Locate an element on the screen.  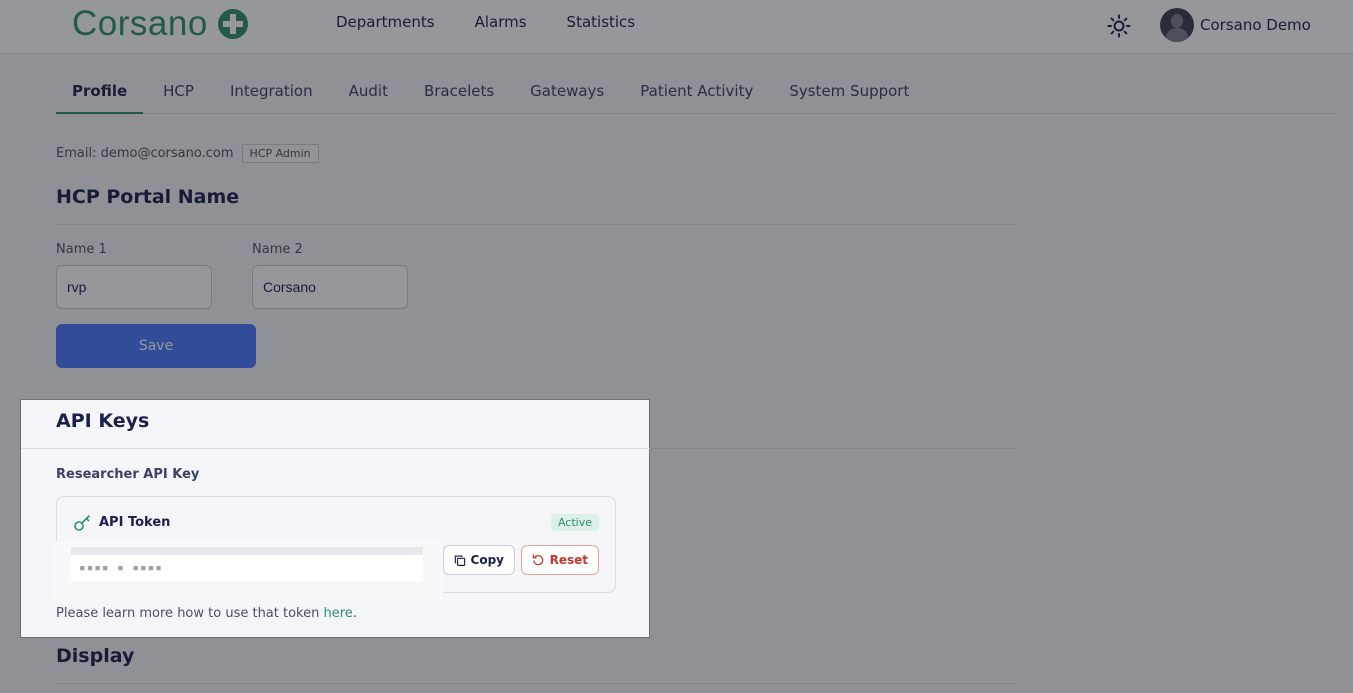
avatar is located at coordinates (1177, 25).